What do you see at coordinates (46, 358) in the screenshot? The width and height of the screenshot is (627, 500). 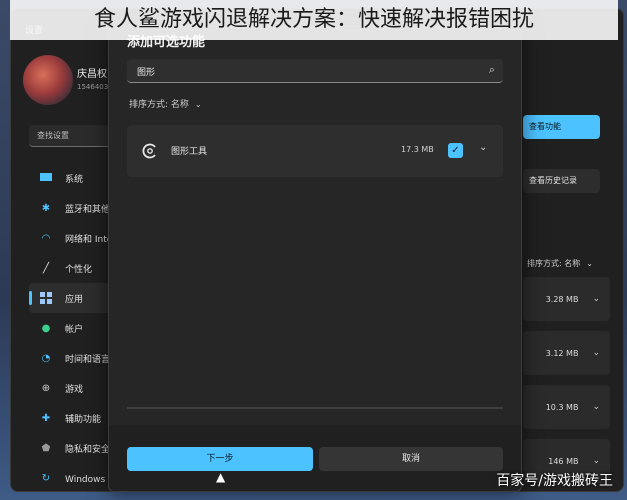 I see `clock-icon: ◔` at bounding box center [46, 358].